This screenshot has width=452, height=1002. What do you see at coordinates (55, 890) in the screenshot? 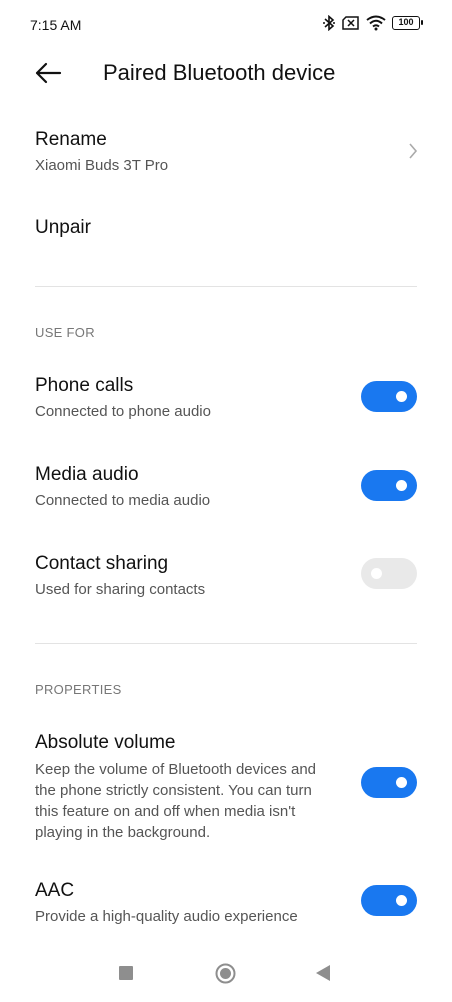
I see `aac-title: AAC` at bounding box center [55, 890].